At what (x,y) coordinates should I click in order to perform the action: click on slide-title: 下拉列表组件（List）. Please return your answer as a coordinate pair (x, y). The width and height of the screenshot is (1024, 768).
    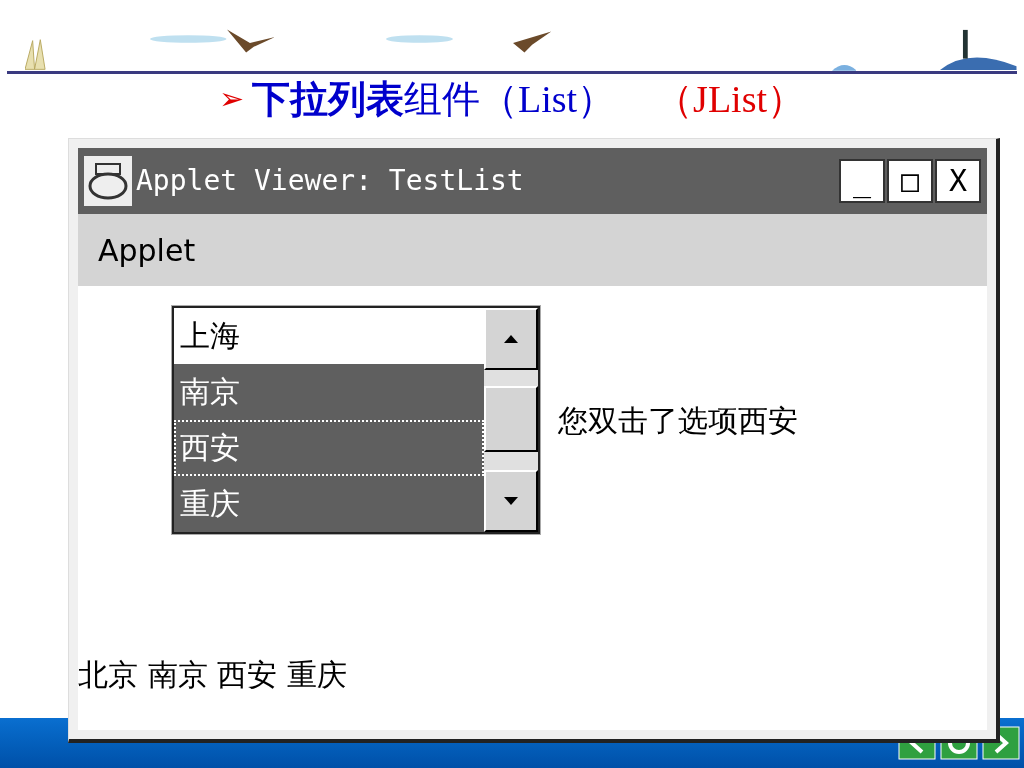
    Looking at the image, I should click on (434, 99).